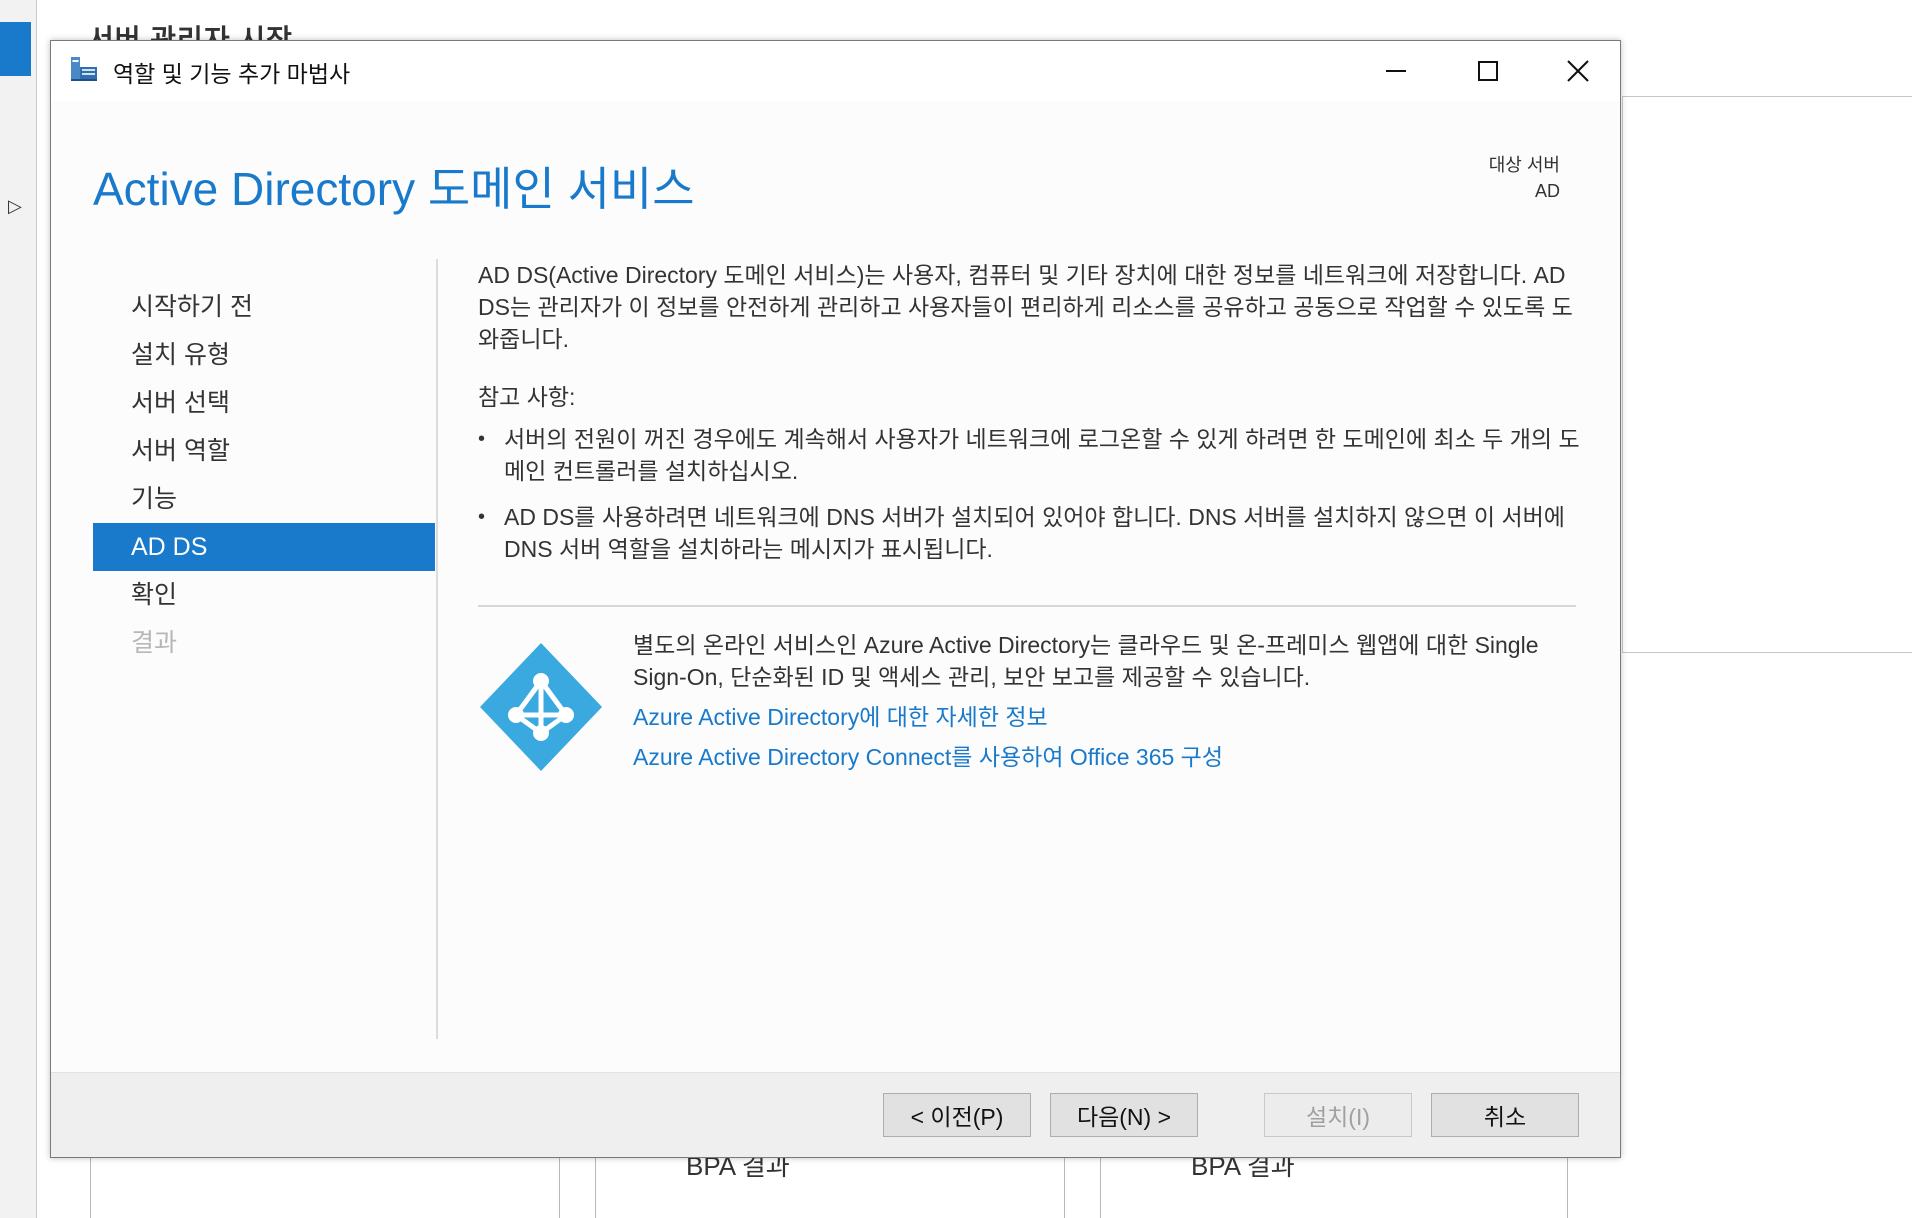 This screenshot has height=1218, width=1912. What do you see at coordinates (264, 307) in the screenshot?
I see `nav-item-before-you-begin: 시작하기 전` at bounding box center [264, 307].